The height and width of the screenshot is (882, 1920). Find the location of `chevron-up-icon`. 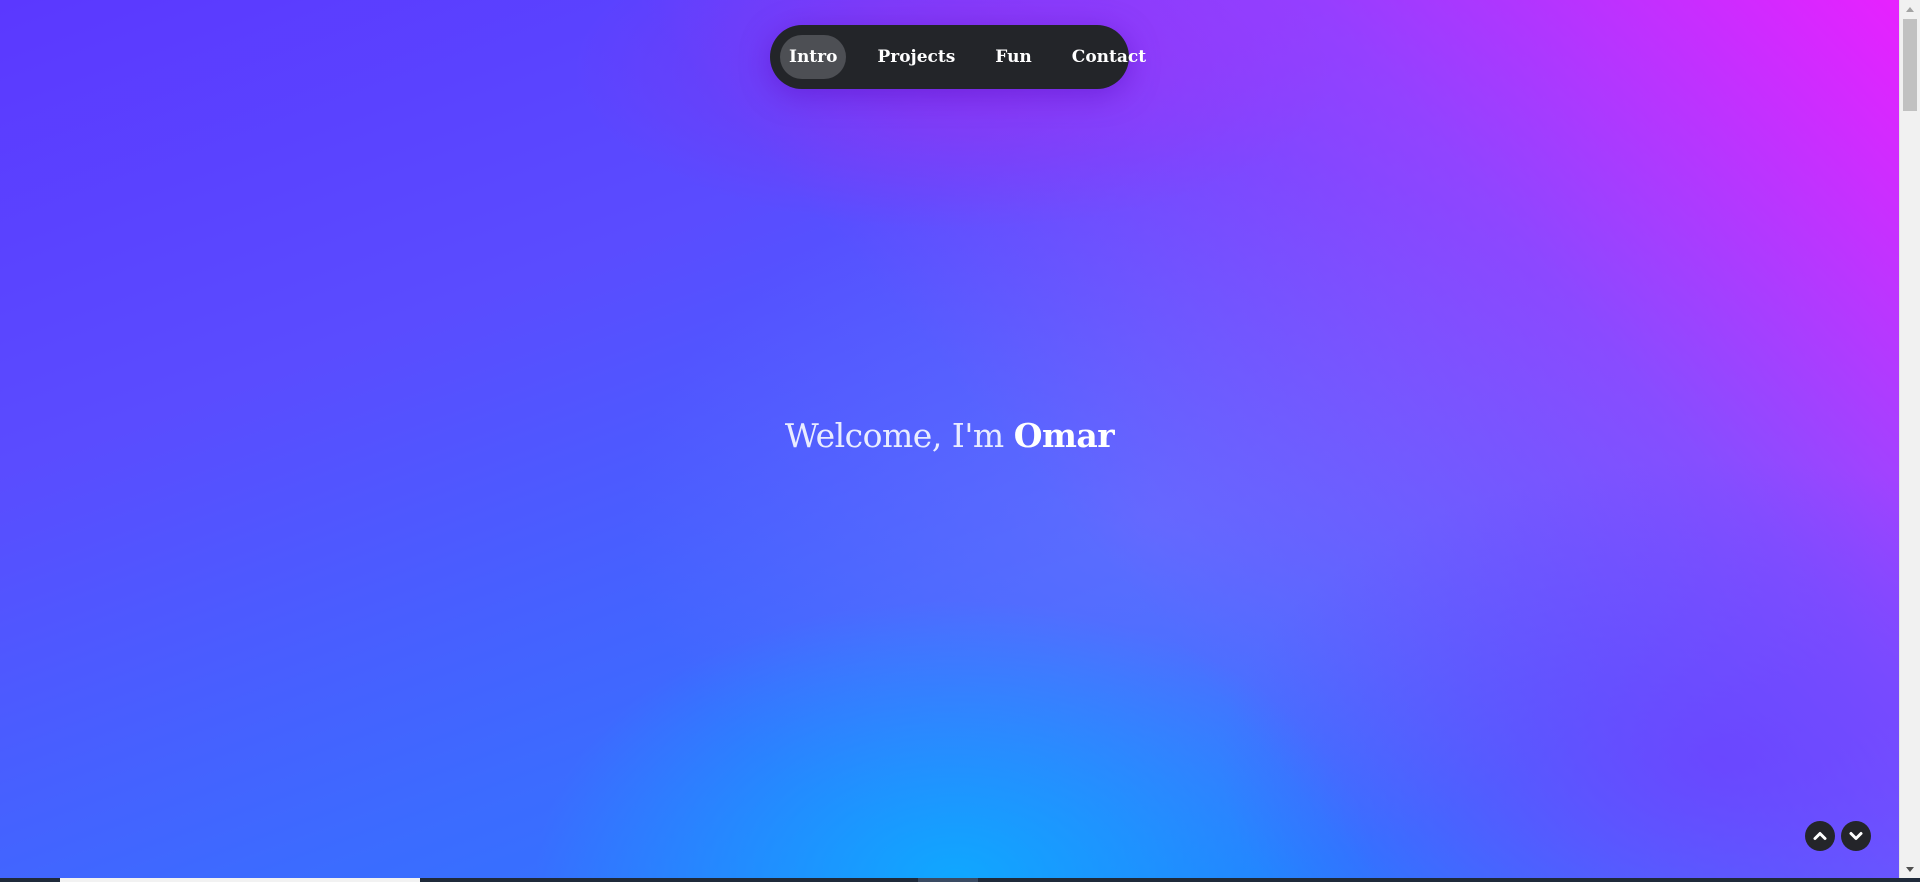

chevron-up-icon is located at coordinates (1820, 836).